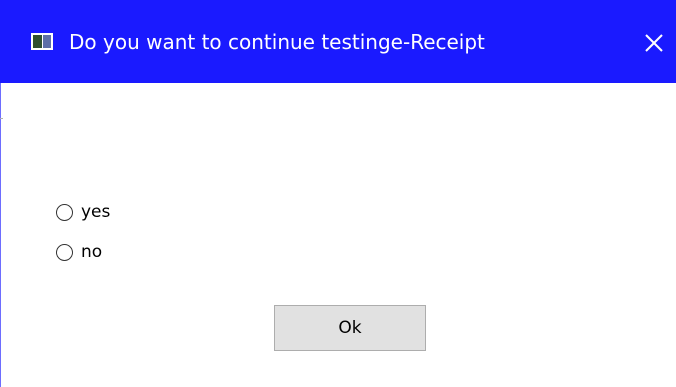 This screenshot has height=387, width=676. Describe the element at coordinates (47, 41) in the screenshot. I see `app-icon-pane-light` at that location.